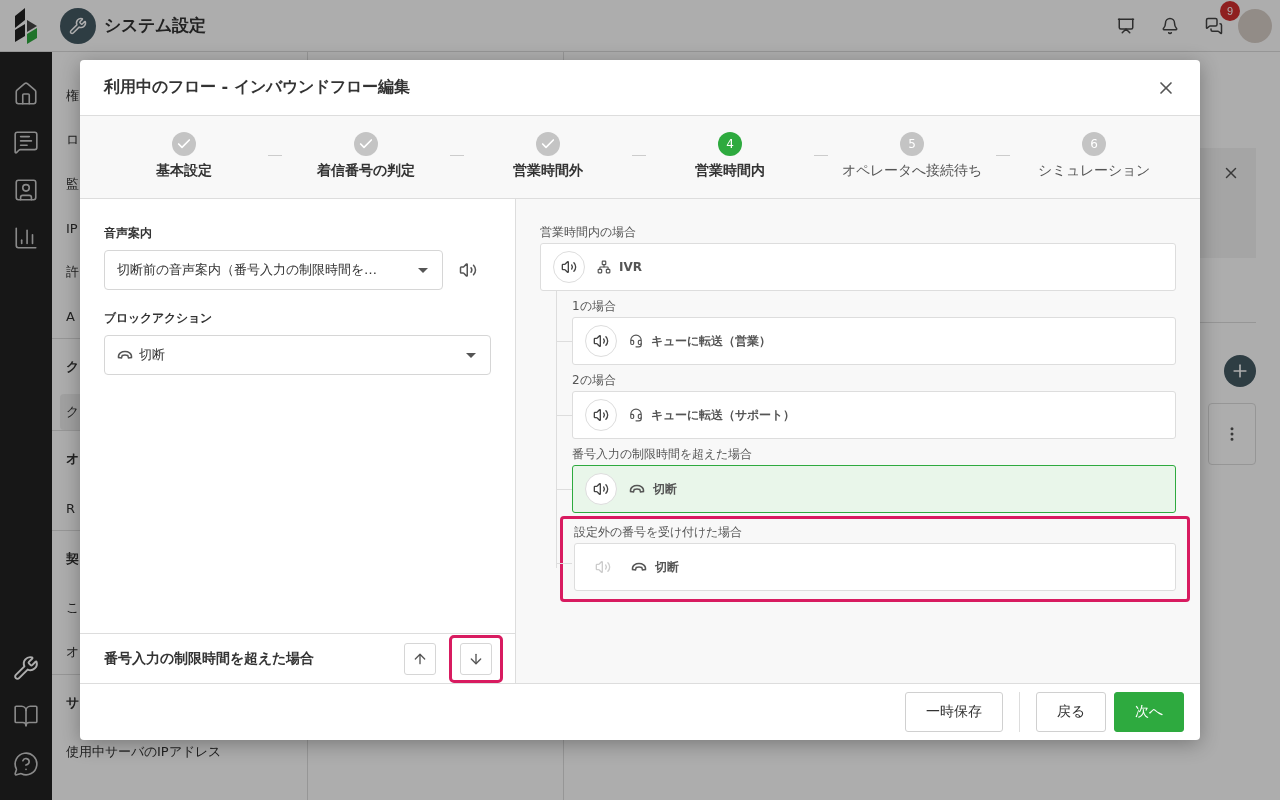 The height and width of the screenshot is (800, 1280). Describe the element at coordinates (128, 233) in the screenshot. I see `field-label: 音声案内` at that location.